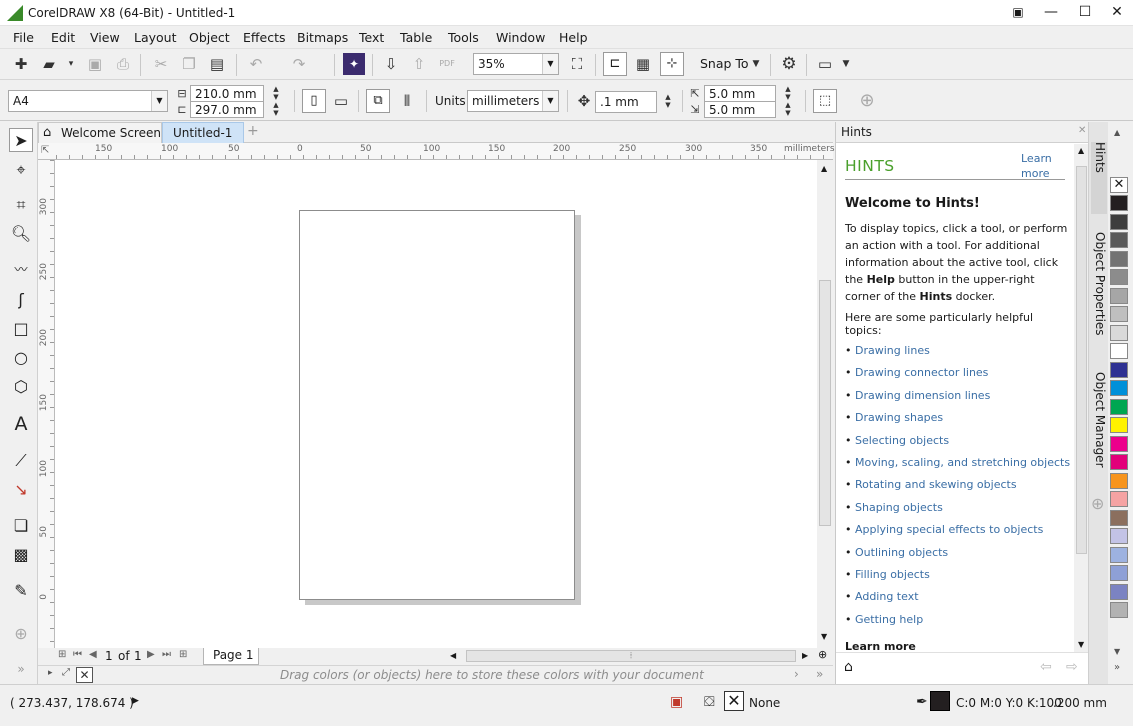 The height and width of the screenshot is (726, 1133). Describe the element at coordinates (21, 64) in the screenshot. I see `new-document-icon: ✚` at that location.